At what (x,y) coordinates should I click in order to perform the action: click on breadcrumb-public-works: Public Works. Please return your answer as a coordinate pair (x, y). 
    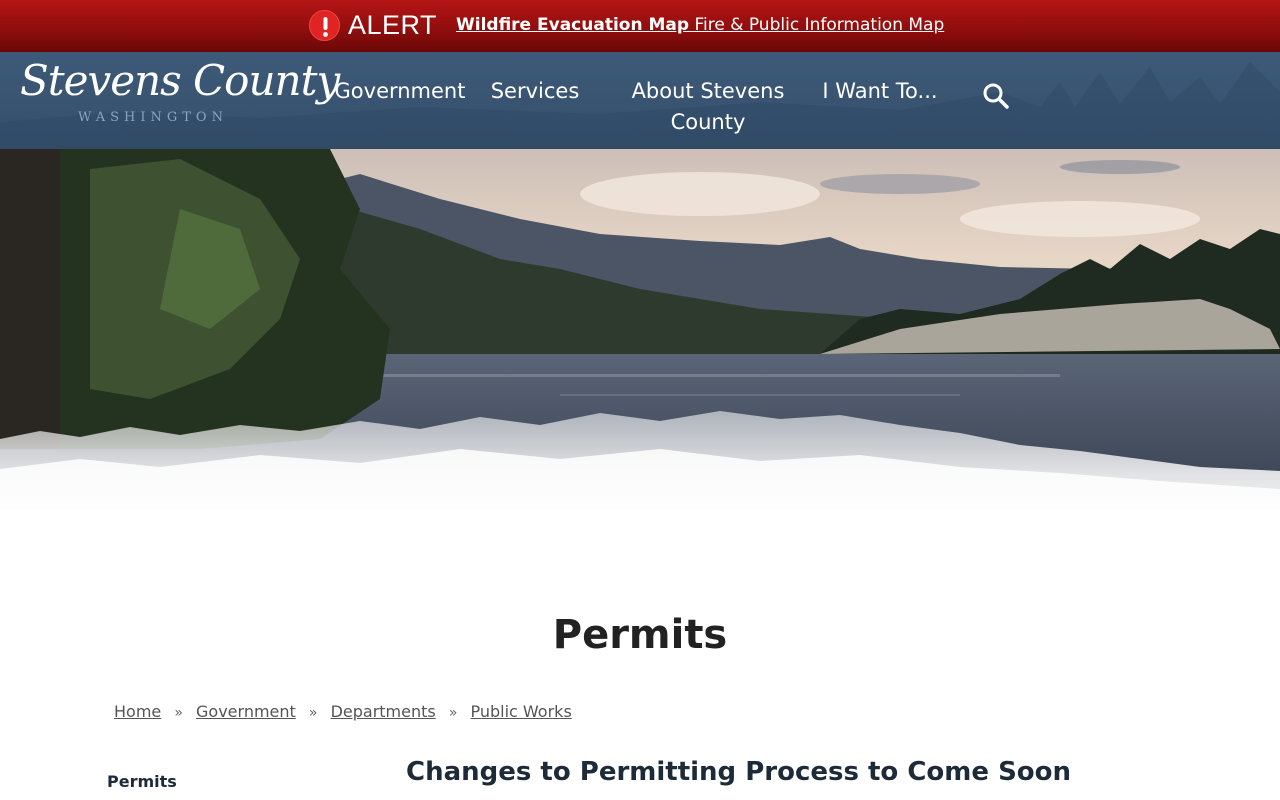
    Looking at the image, I should click on (520, 711).